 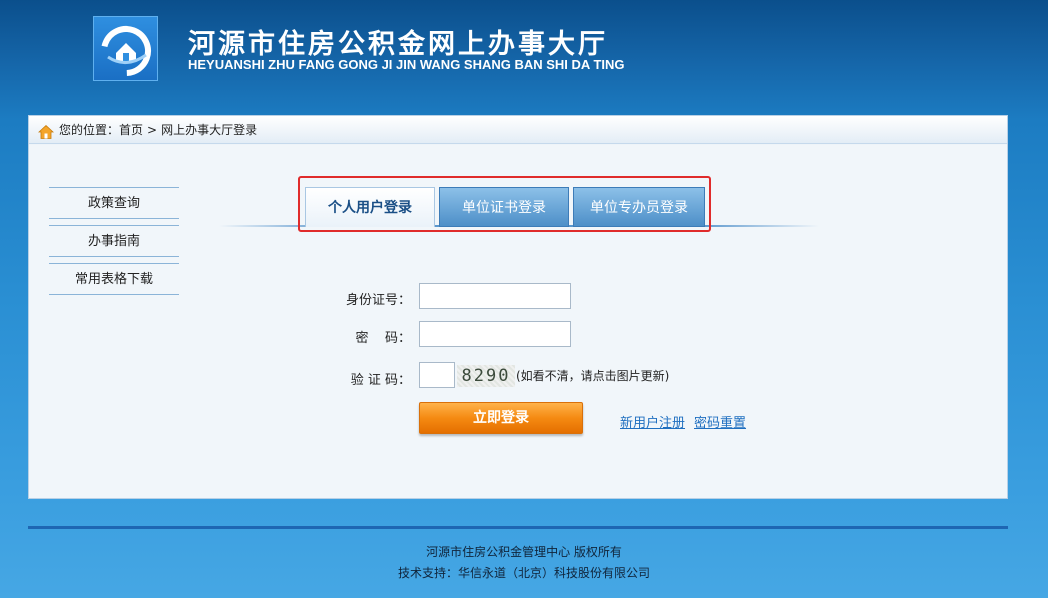 What do you see at coordinates (501, 418) in the screenshot?
I see `login-button: 立即登录` at bounding box center [501, 418].